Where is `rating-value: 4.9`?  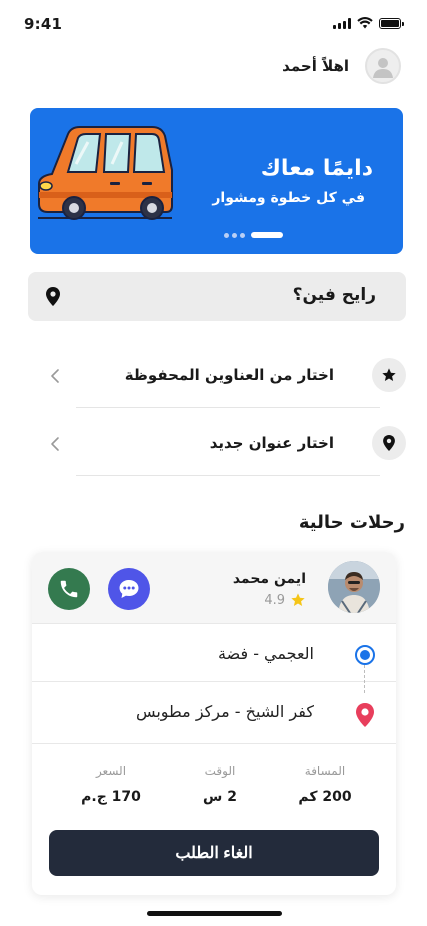 rating-value: 4.9 is located at coordinates (274, 600).